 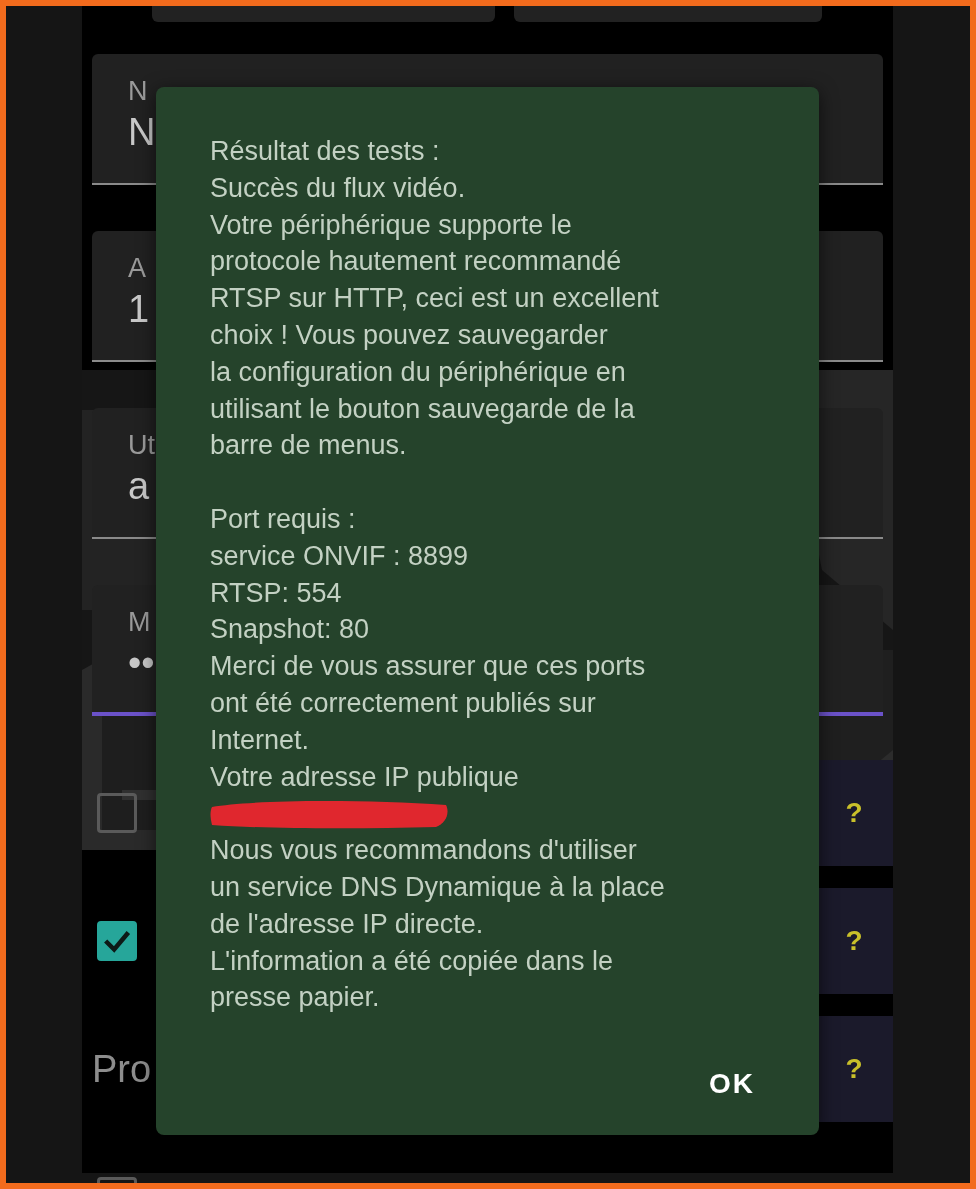 What do you see at coordinates (308, 446) in the screenshot?
I see `message-line: barre de menus.` at bounding box center [308, 446].